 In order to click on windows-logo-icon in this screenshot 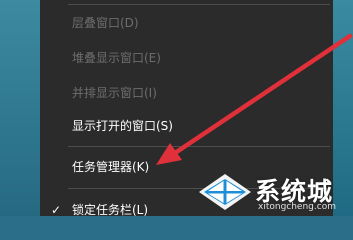, I will do `click(225, 192)`.